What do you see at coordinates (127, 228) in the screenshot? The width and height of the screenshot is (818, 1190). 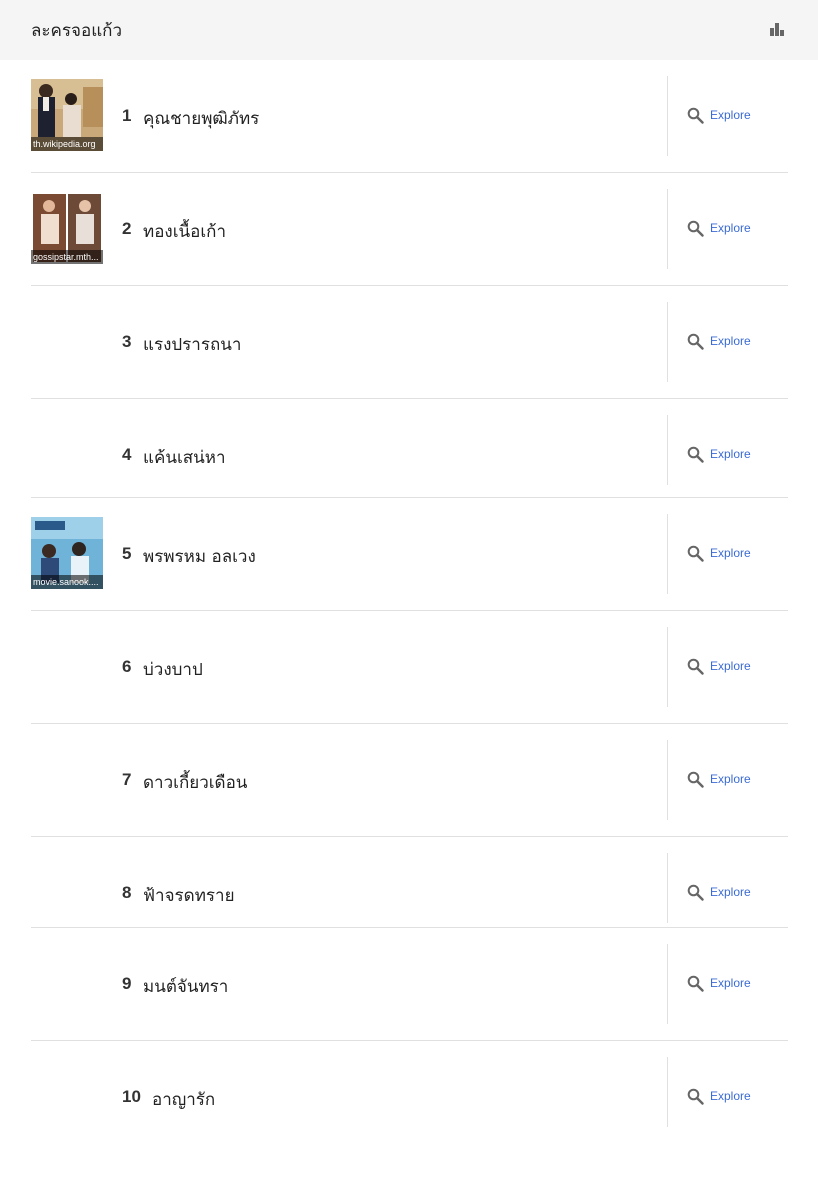 I see `rank-number: 2` at bounding box center [127, 228].